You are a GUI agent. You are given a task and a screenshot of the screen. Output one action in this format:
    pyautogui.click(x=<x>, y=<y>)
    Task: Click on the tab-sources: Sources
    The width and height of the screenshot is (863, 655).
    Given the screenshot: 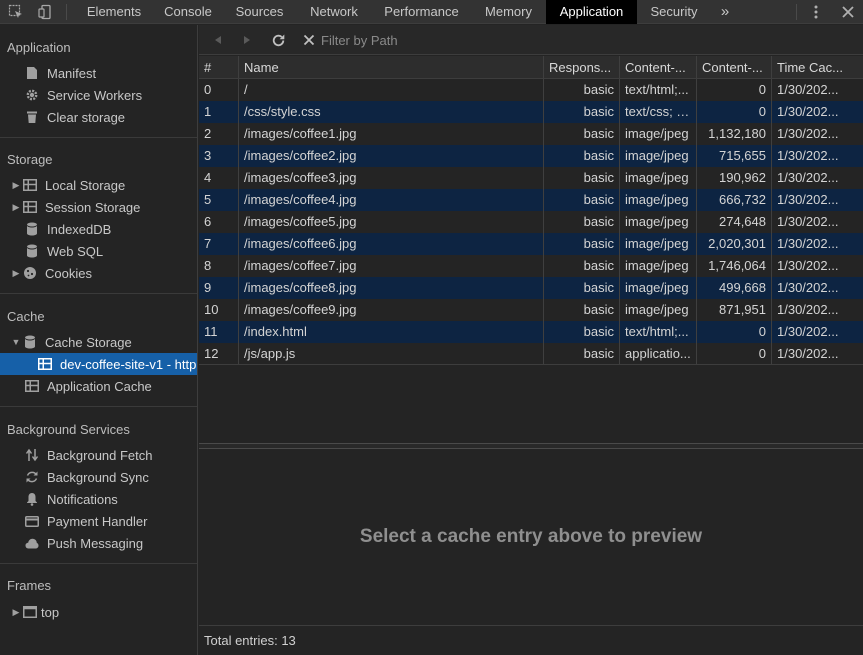 What is the action you would take?
    pyautogui.click(x=259, y=12)
    